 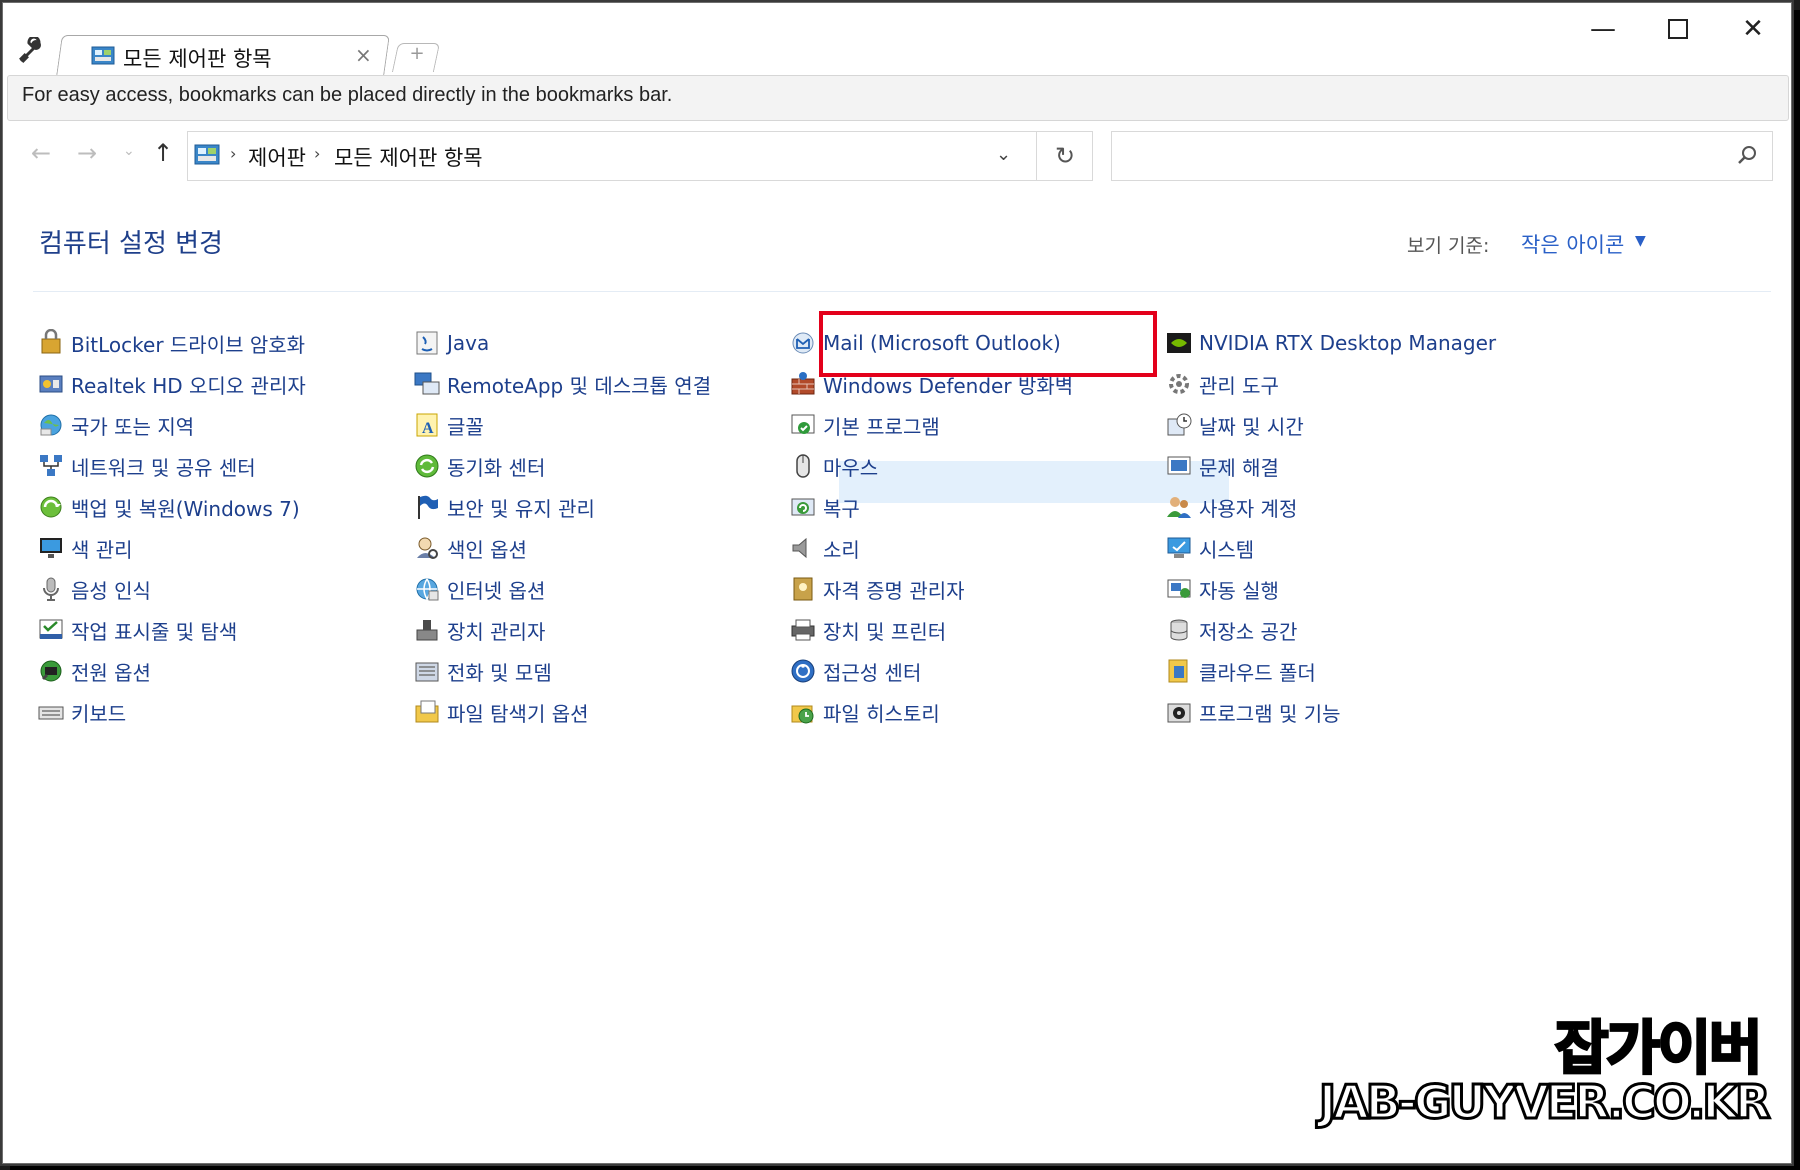 I want to click on remoteapp-icon, so click(x=427, y=383).